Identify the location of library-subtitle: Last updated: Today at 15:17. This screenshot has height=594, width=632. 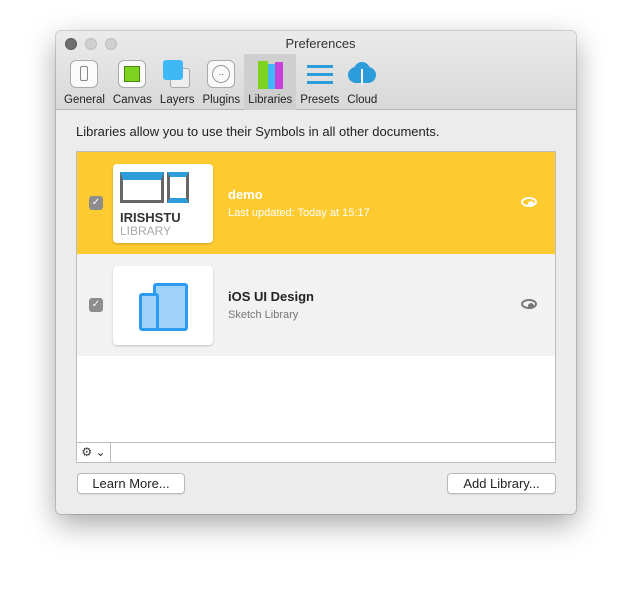
(299, 213).